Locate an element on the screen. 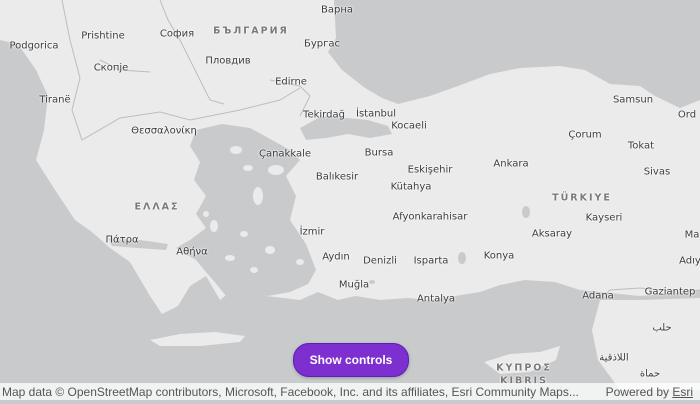  city-label-tokat: Tokat is located at coordinates (641, 146).